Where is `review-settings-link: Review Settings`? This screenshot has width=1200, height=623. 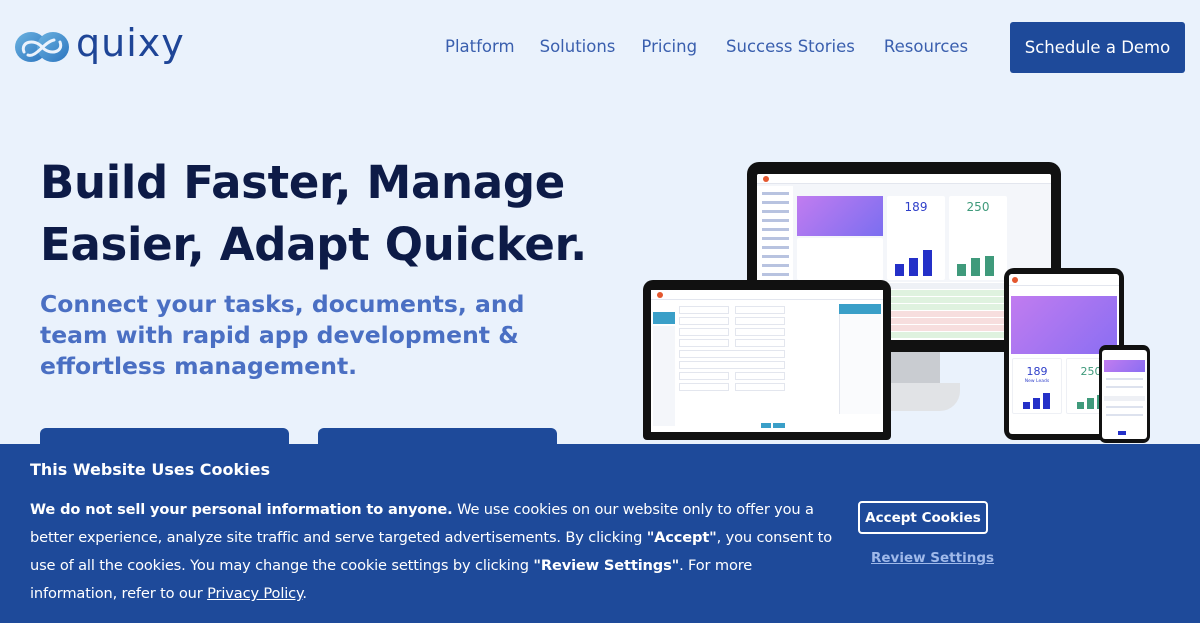 review-settings-link: Review Settings is located at coordinates (932, 558).